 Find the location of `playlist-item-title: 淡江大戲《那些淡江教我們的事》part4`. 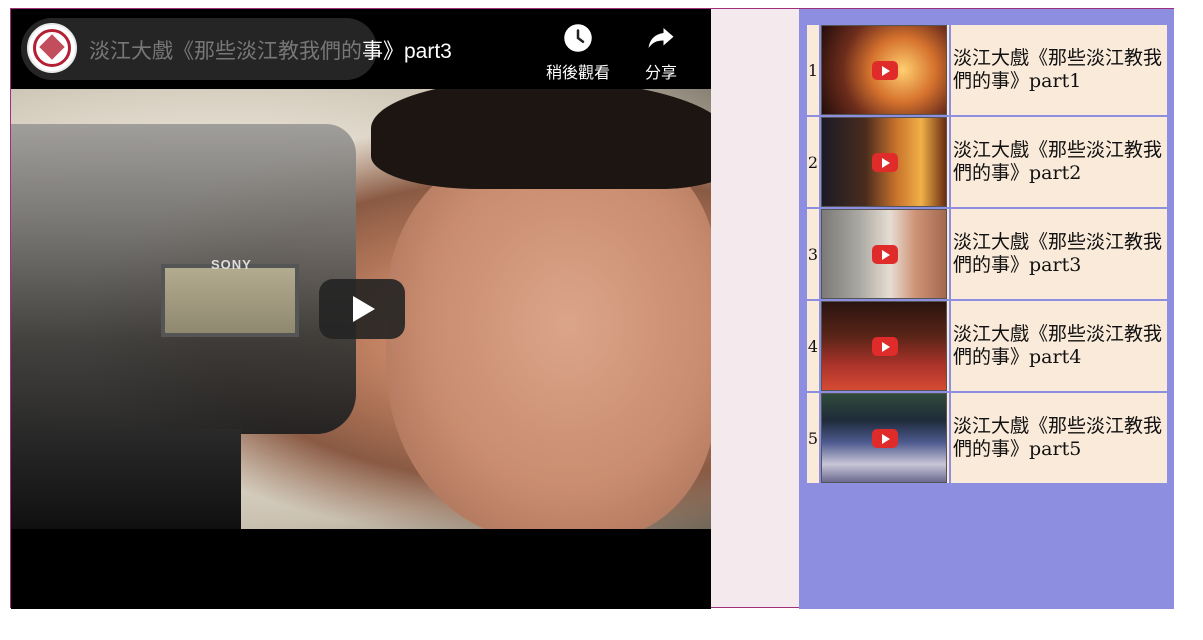

playlist-item-title: 淡江大戲《那些淡江教我們的事》part4 is located at coordinates (1059, 346).